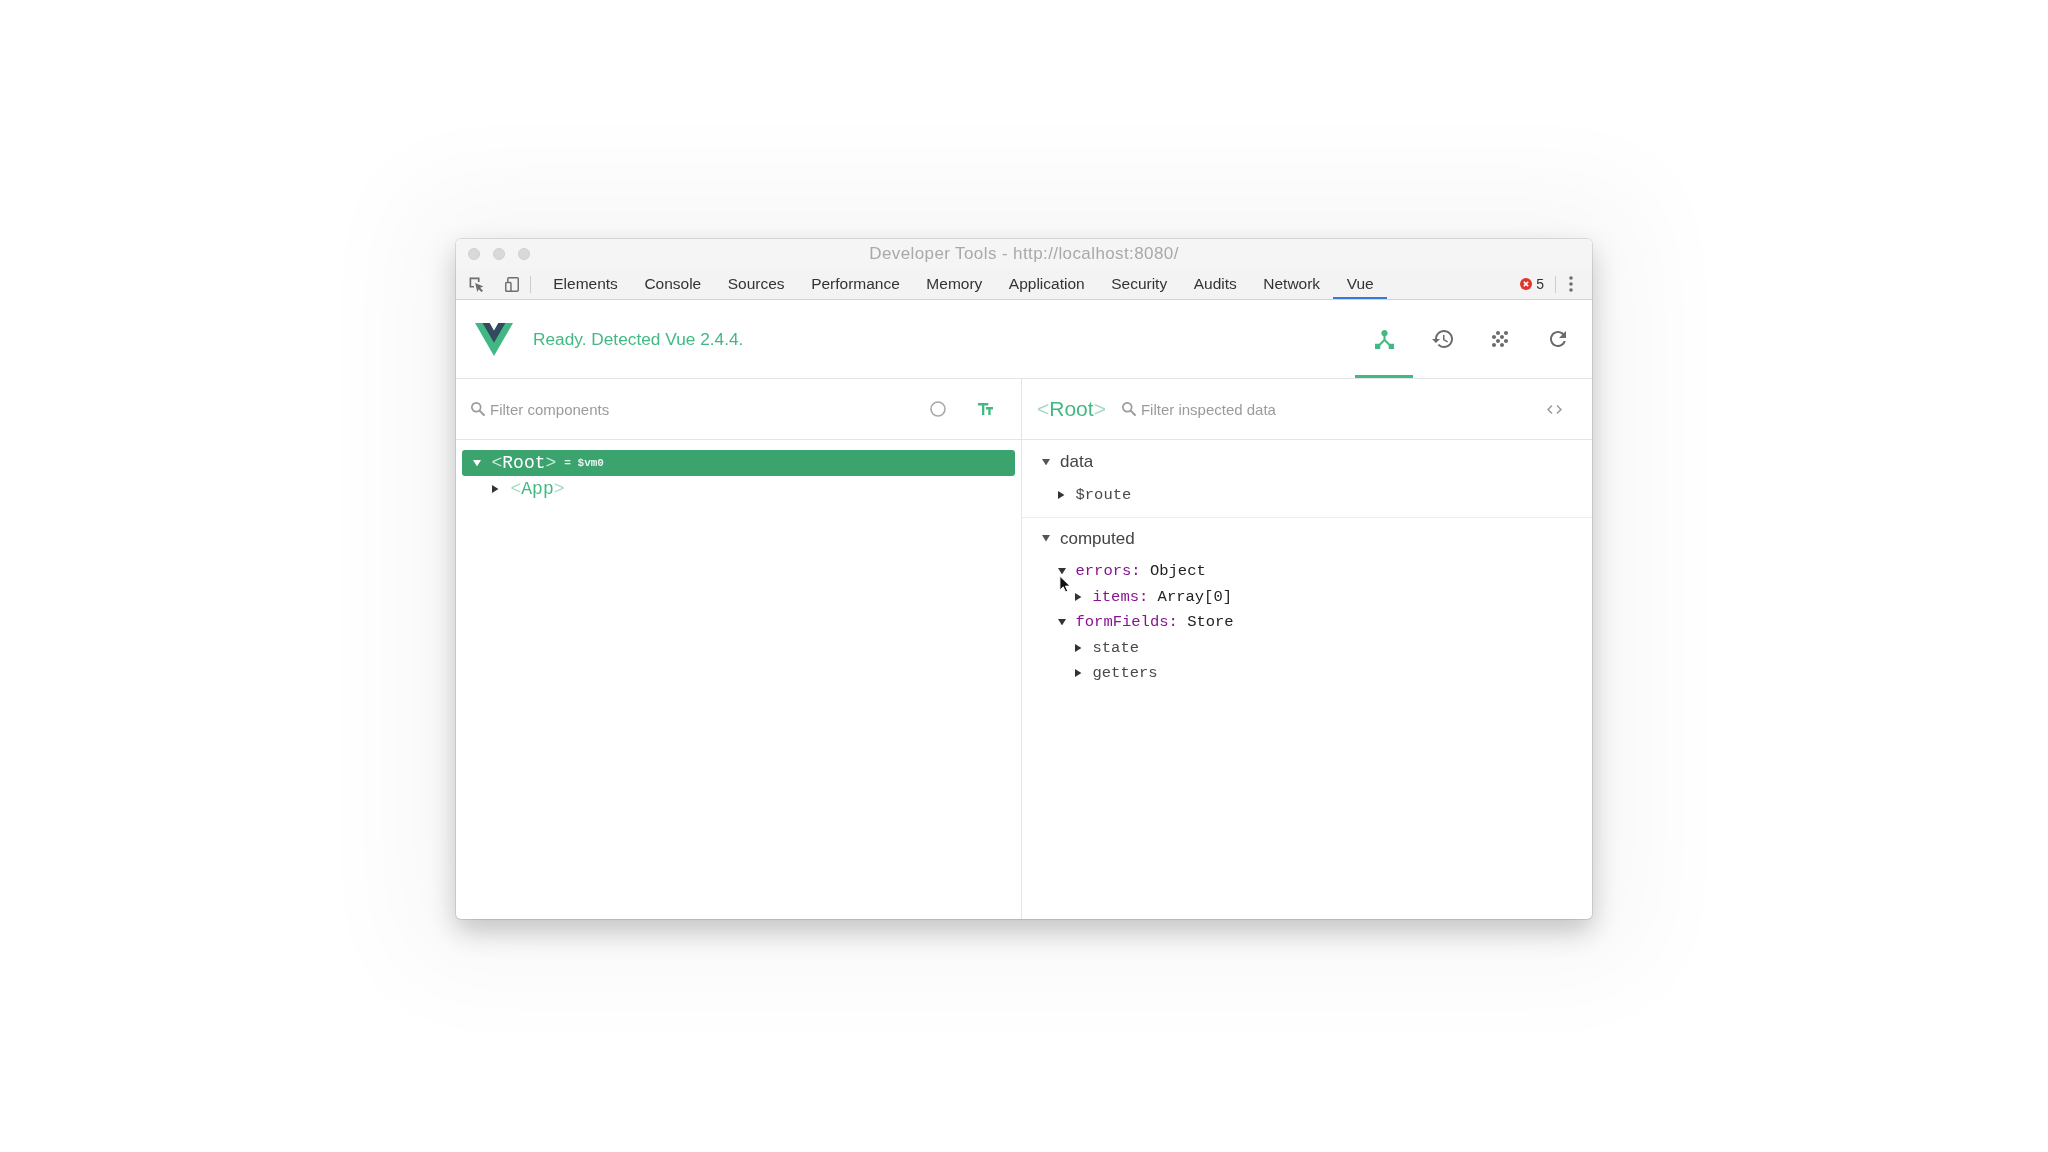 This screenshot has width=2048, height=1152. I want to click on vue-logo, so click(494, 339).